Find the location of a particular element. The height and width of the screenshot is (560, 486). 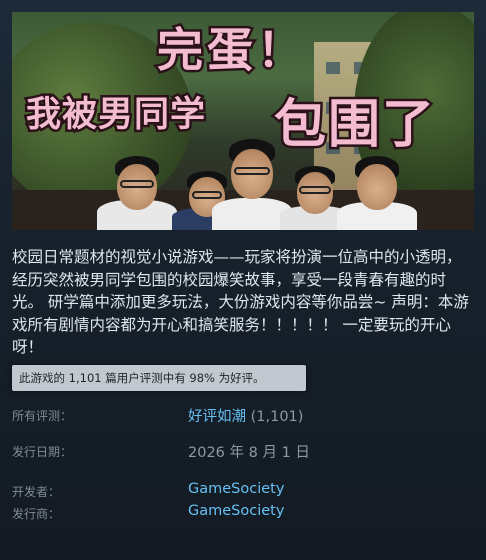

release-date-value: 2026 年 8 月 1 日 is located at coordinates (249, 453).